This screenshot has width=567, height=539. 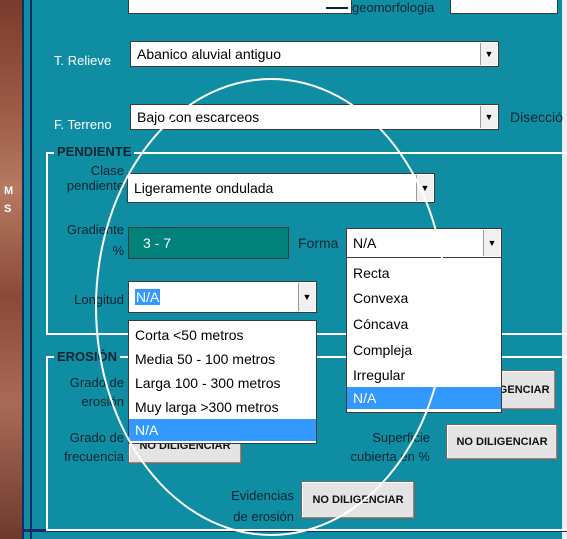 What do you see at coordinates (358, 500) in the screenshot?
I see `evidencias-button: NO DILIGENCIAR` at bounding box center [358, 500].